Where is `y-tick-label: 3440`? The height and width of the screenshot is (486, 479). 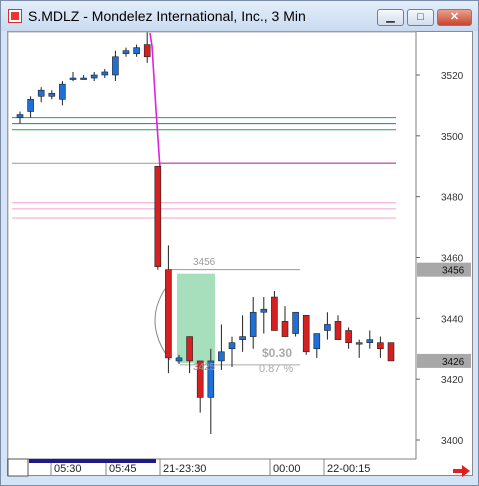
y-tick-label: 3440 is located at coordinates (452, 319).